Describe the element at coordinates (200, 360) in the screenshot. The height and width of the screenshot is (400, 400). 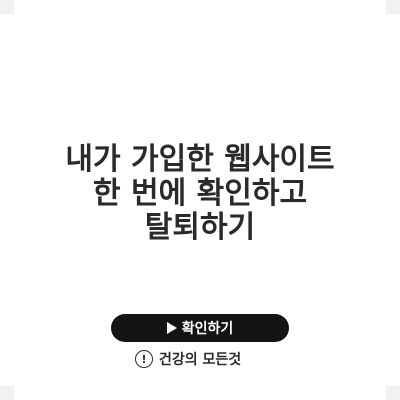
I see `brand-name: 건강의 모든것` at that location.